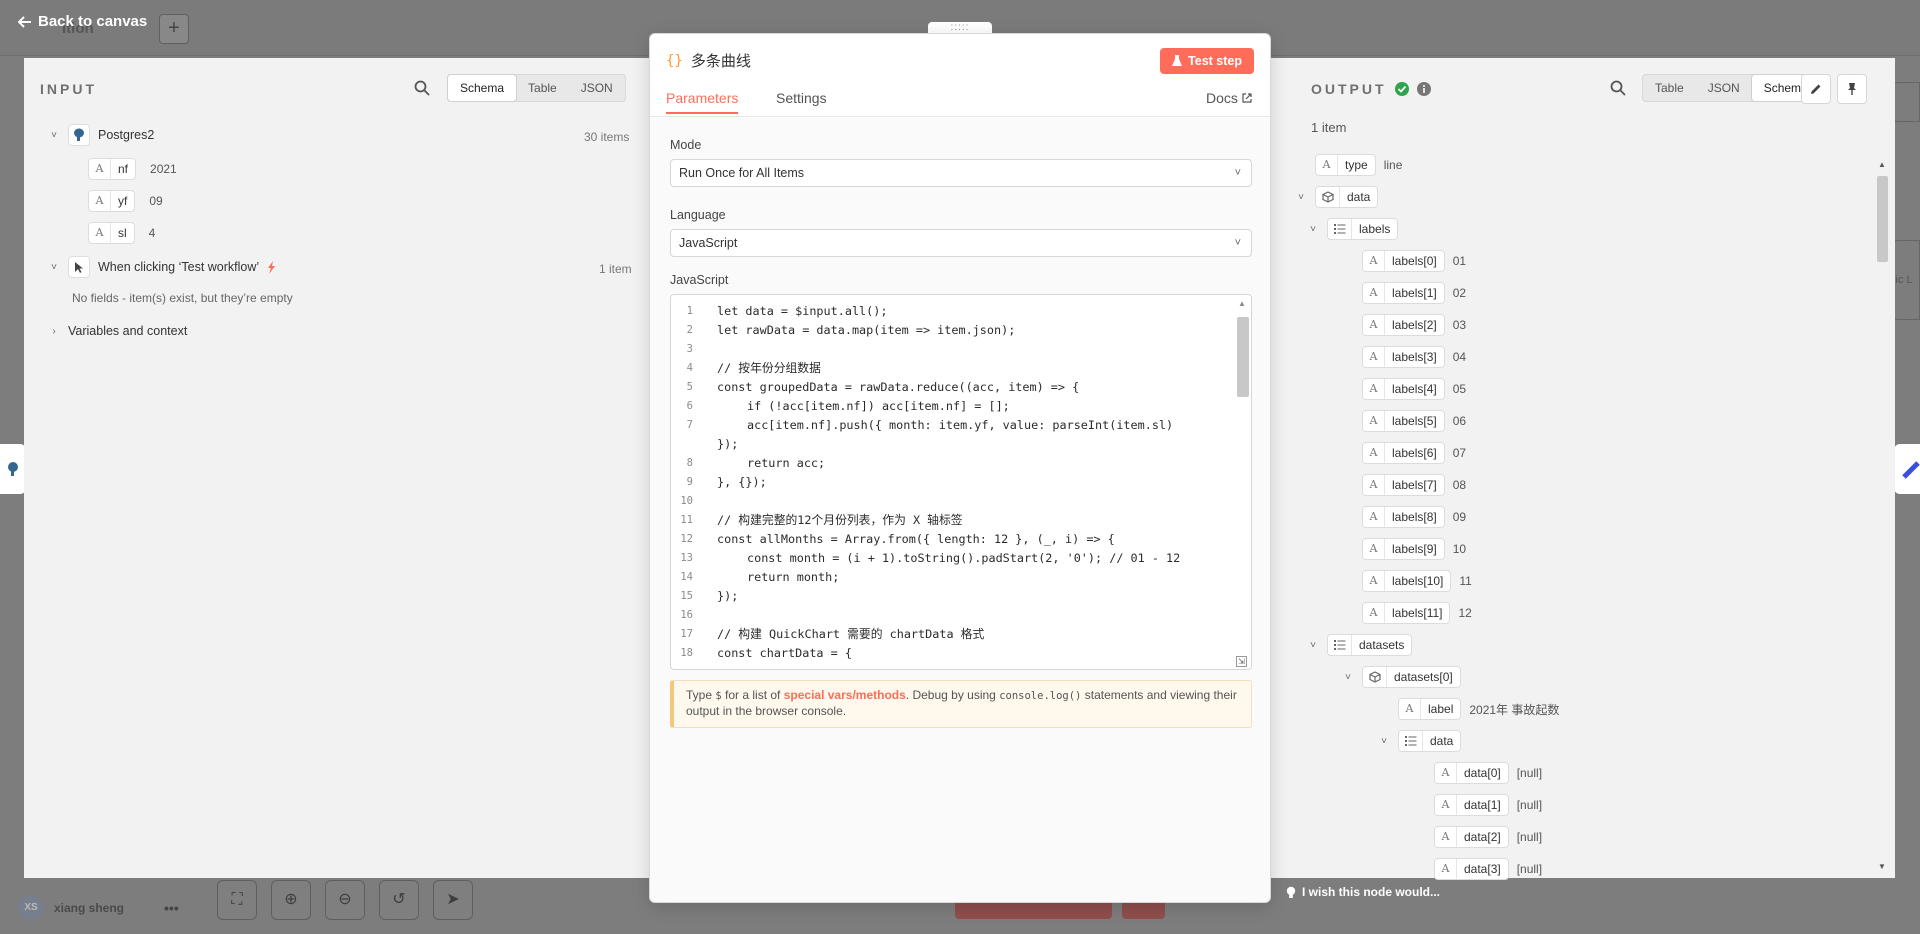  What do you see at coordinates (117, 331) in the screenshot?
I see `variables-and-context: › Variables and context` at bounding box center [117, 331].